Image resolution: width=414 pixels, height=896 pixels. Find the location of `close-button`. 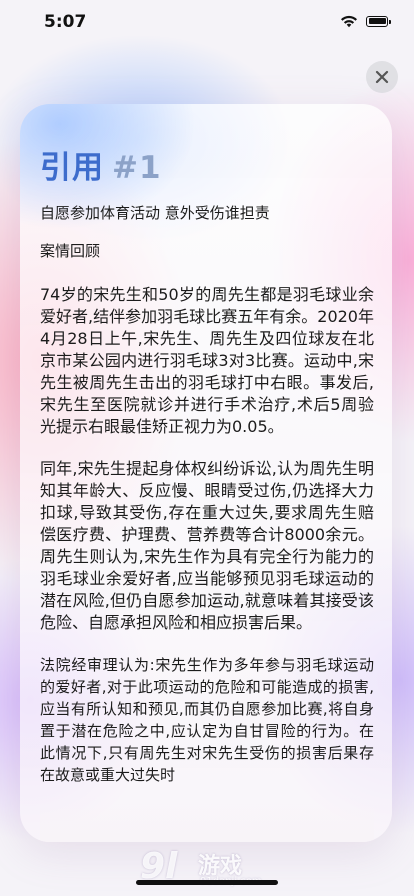

close-button is located at coordinates (382, 77).